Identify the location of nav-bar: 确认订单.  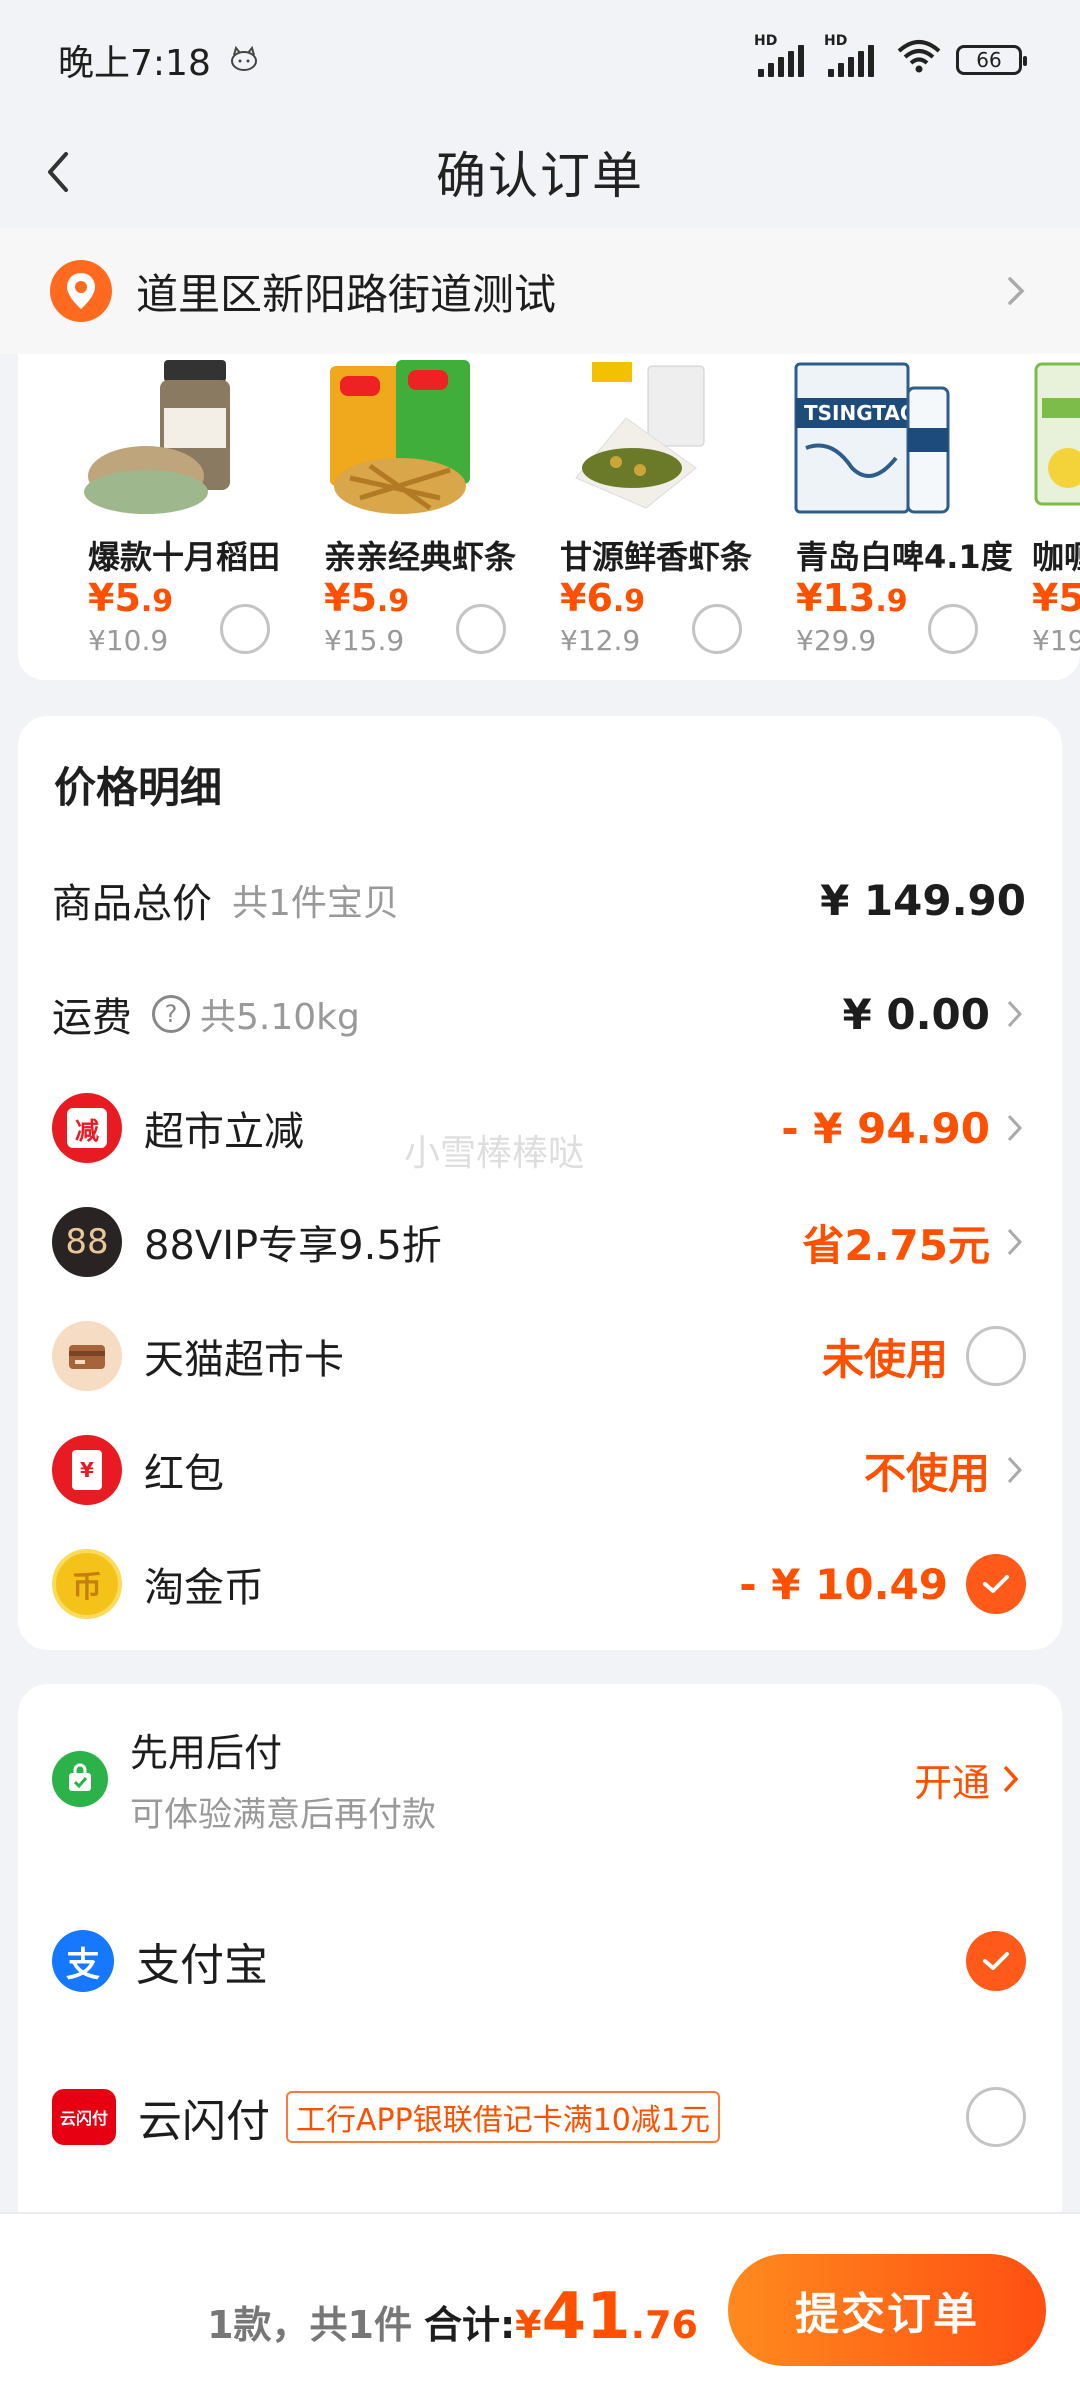
(540, 172).